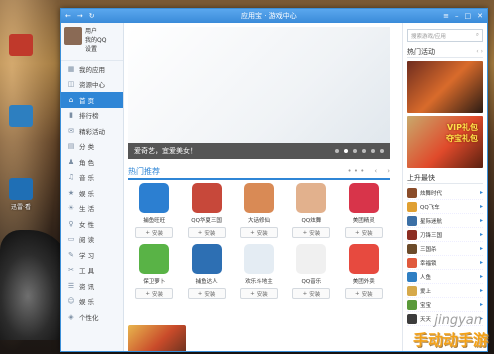  I want to click on app-card: 大话修仙 + 安装, so click(259, 210).